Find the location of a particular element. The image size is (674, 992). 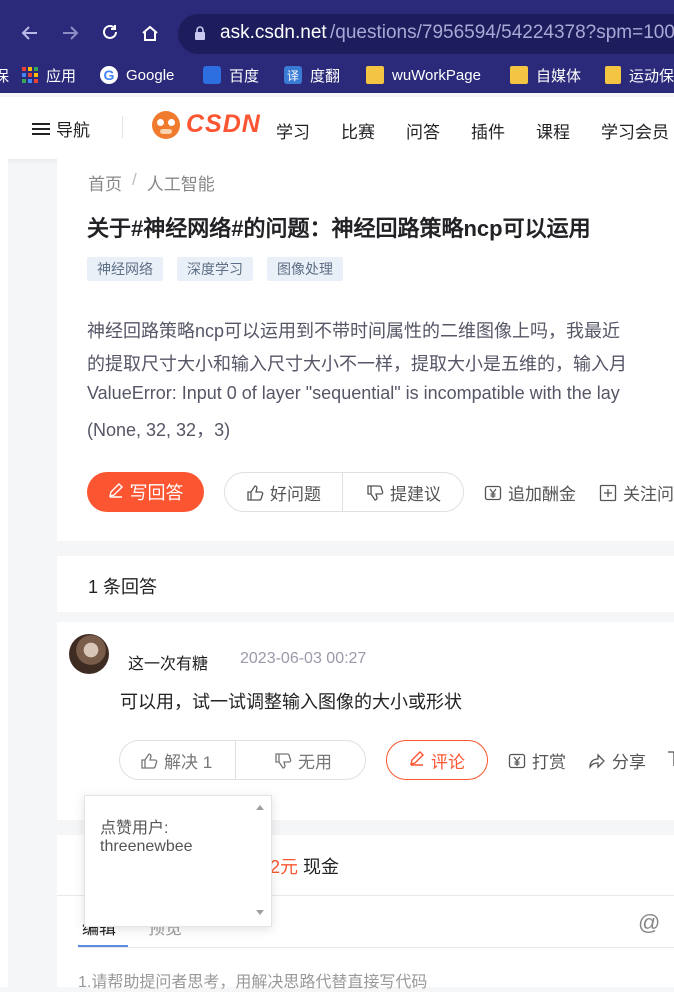

bookmark-zimeiti: 自媒体 is located at coordinates (545, 75).